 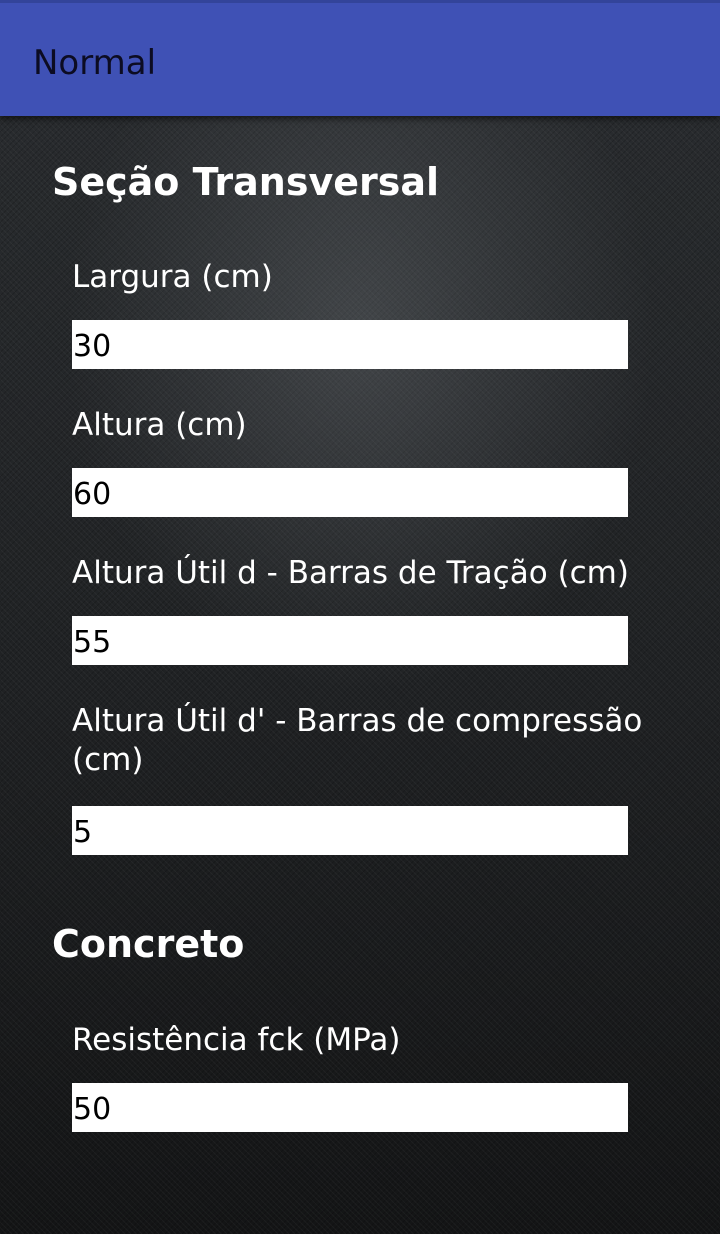 What do you see at coordinates (350, 344) in the screenshot?
I see `largura-input` at bounding box center [350, 344].